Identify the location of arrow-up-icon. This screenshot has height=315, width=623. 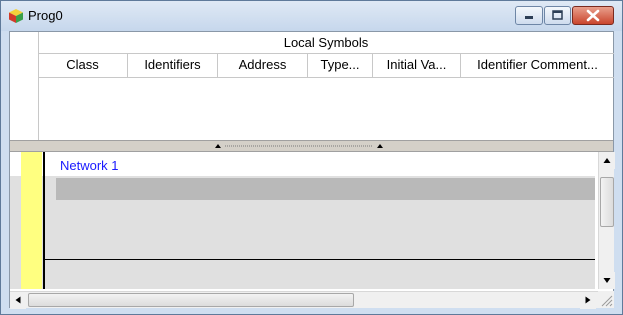
(607, 160).